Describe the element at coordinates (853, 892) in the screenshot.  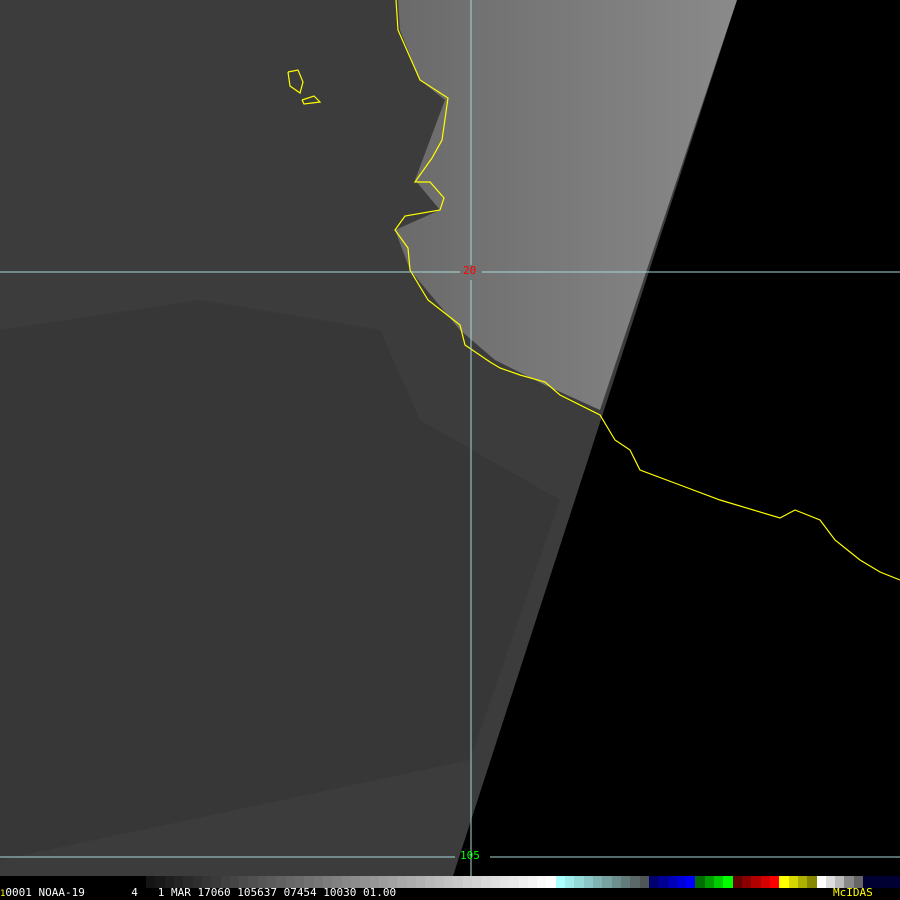
I see `mcidas-logo: McIDAS` at that location.